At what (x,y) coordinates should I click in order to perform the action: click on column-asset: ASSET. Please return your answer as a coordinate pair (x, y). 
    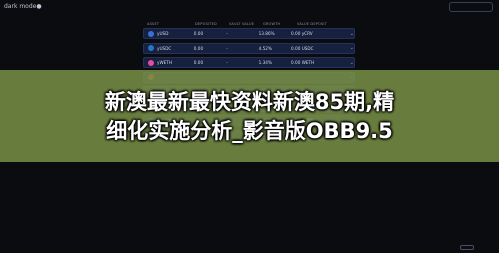
    Looking at the image, I should click on (153, 24).